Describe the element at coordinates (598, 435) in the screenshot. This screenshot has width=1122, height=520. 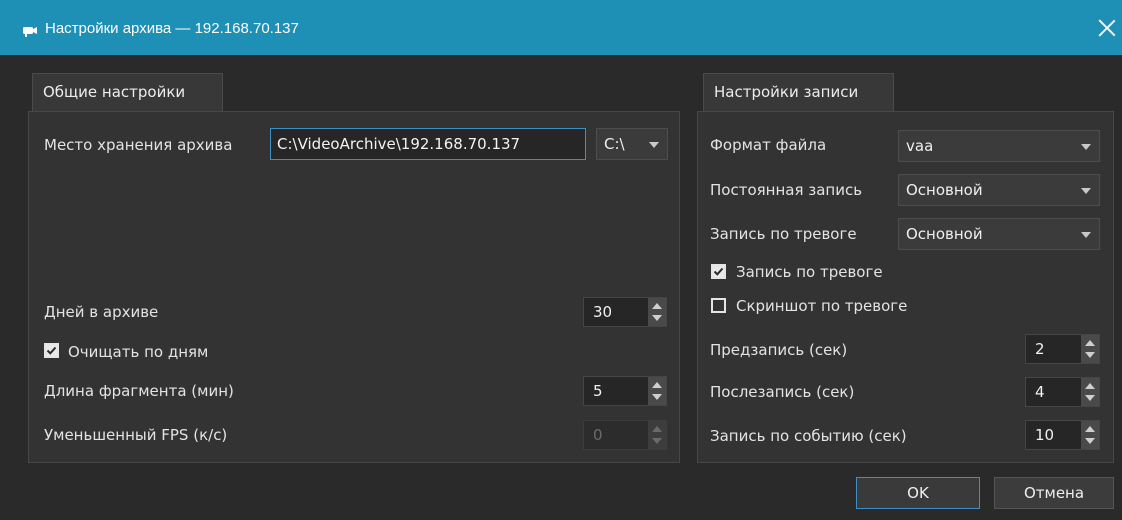
I see `reduced-fps-value: 0` at that location.